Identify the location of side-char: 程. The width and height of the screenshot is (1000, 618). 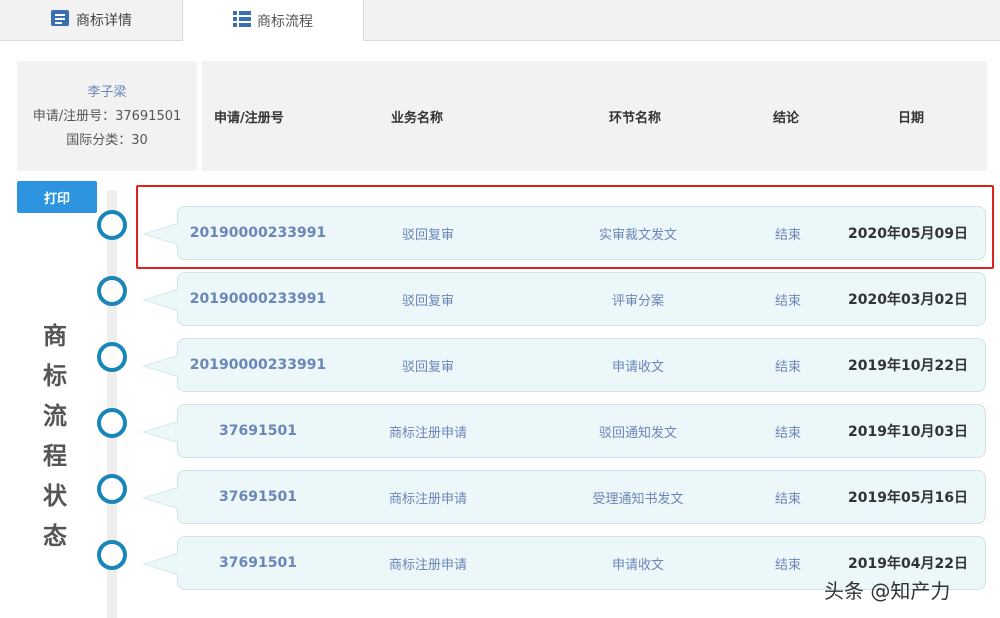
(55, 456).